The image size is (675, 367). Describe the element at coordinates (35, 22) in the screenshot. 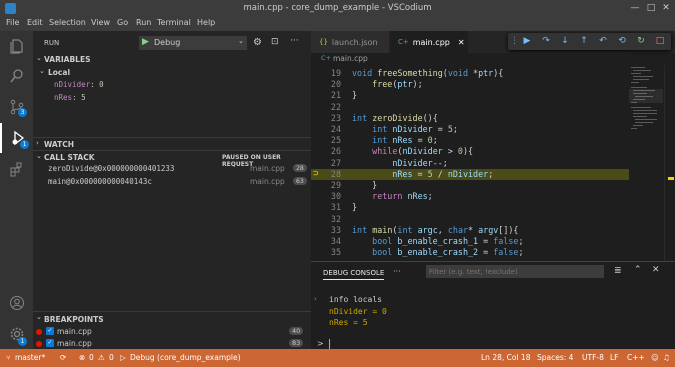

I see `menu-edit: Edit` at that location.